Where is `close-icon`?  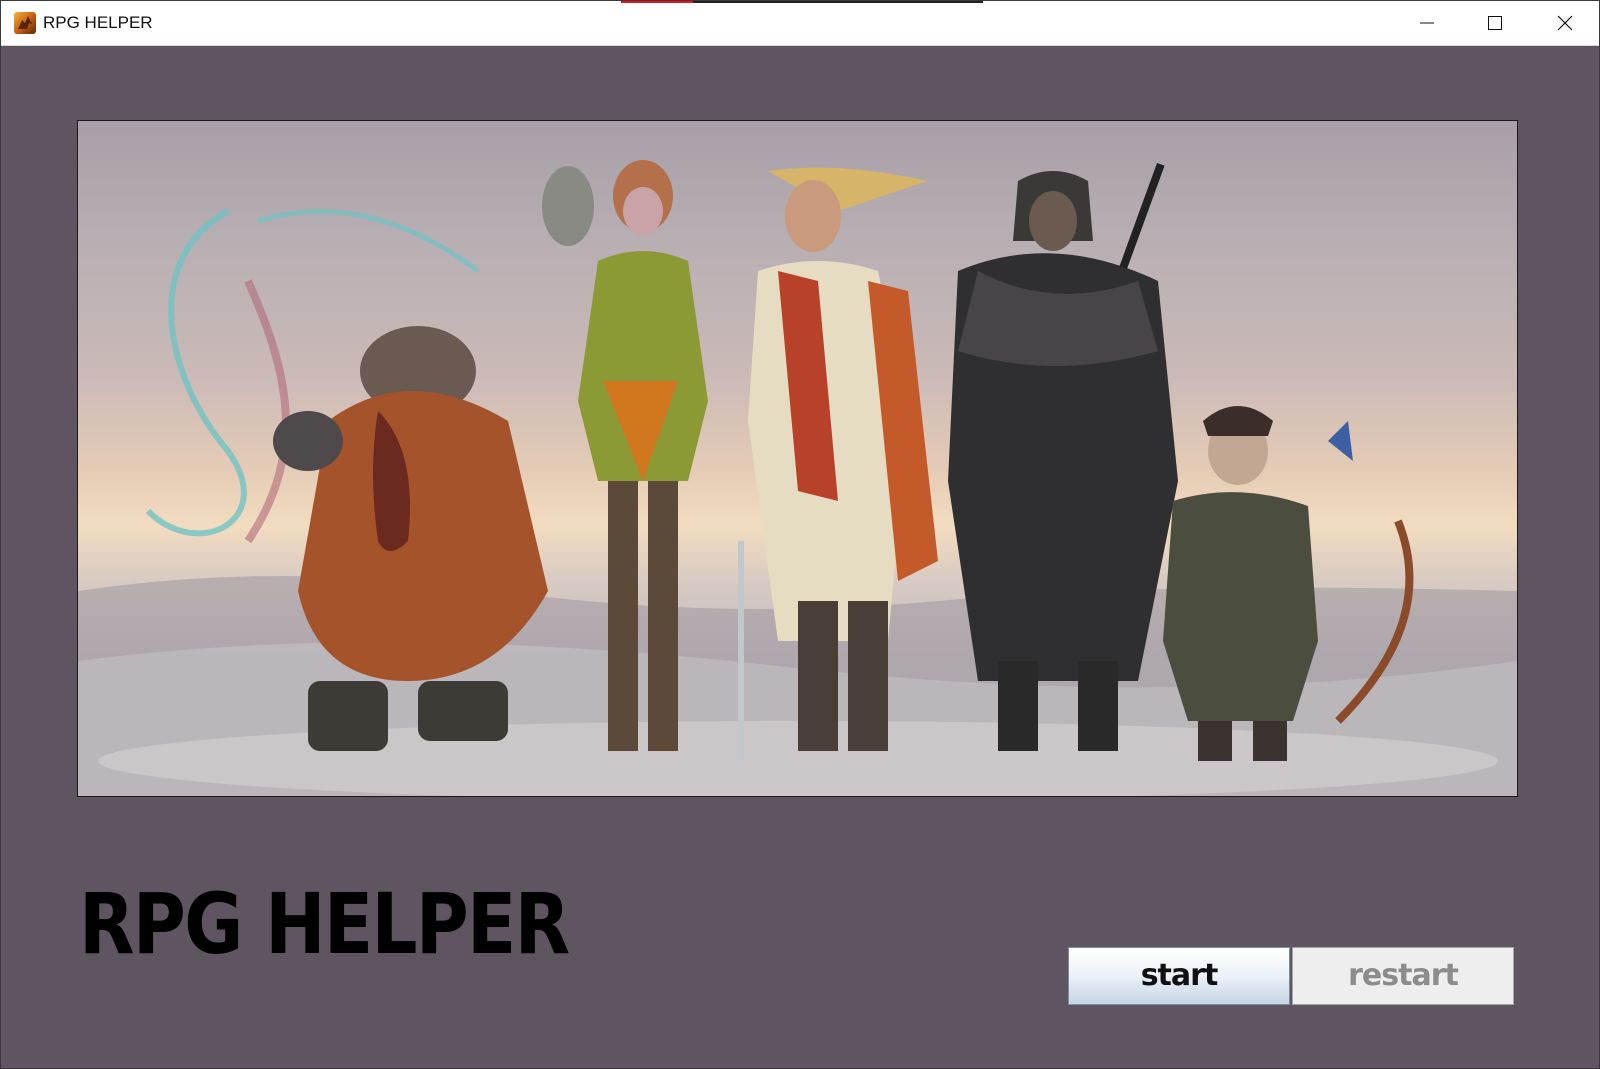
close-icon is located at coordinates (1565, 23).